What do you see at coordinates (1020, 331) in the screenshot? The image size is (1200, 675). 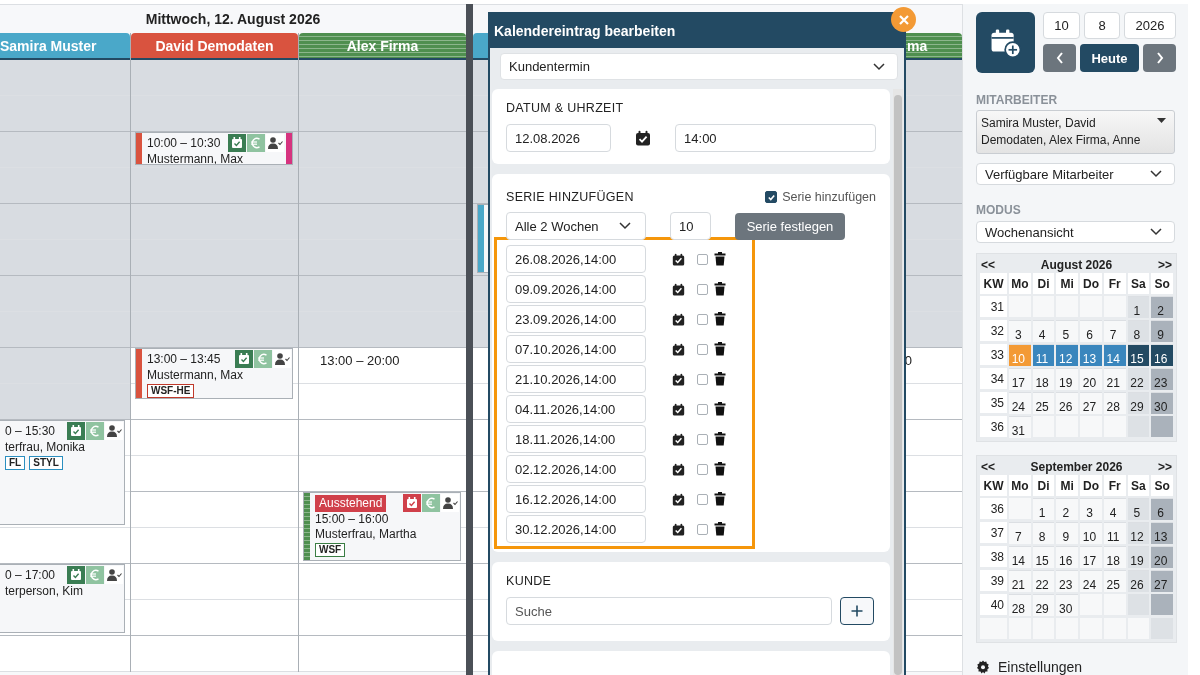 I see `calendar-day: 3` at bounding box center [1020, 331].